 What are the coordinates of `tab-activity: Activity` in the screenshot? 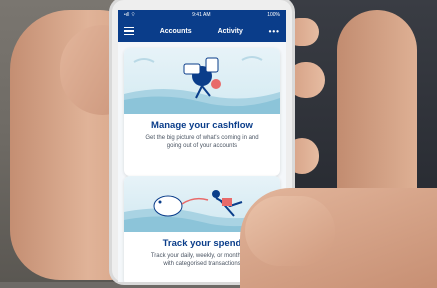 It's located at (230, 31).